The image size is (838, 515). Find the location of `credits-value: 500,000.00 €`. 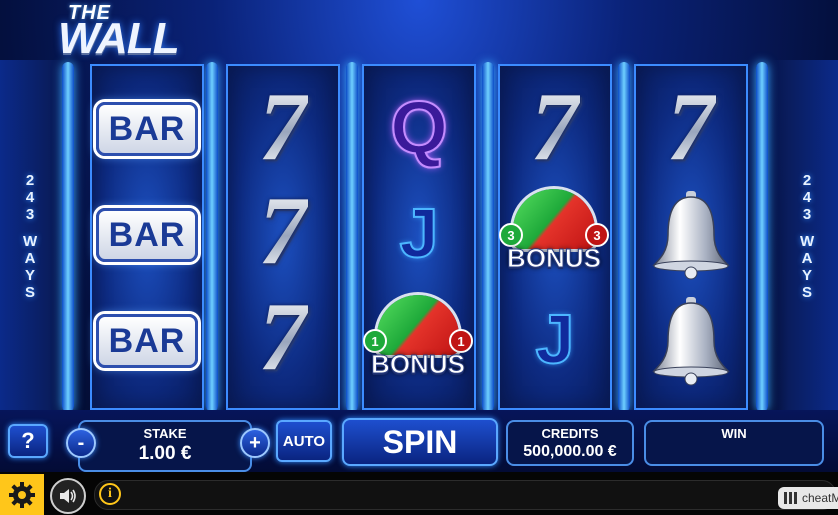

credits-value: 500,000.00 € is located at coordinates (570, 451).